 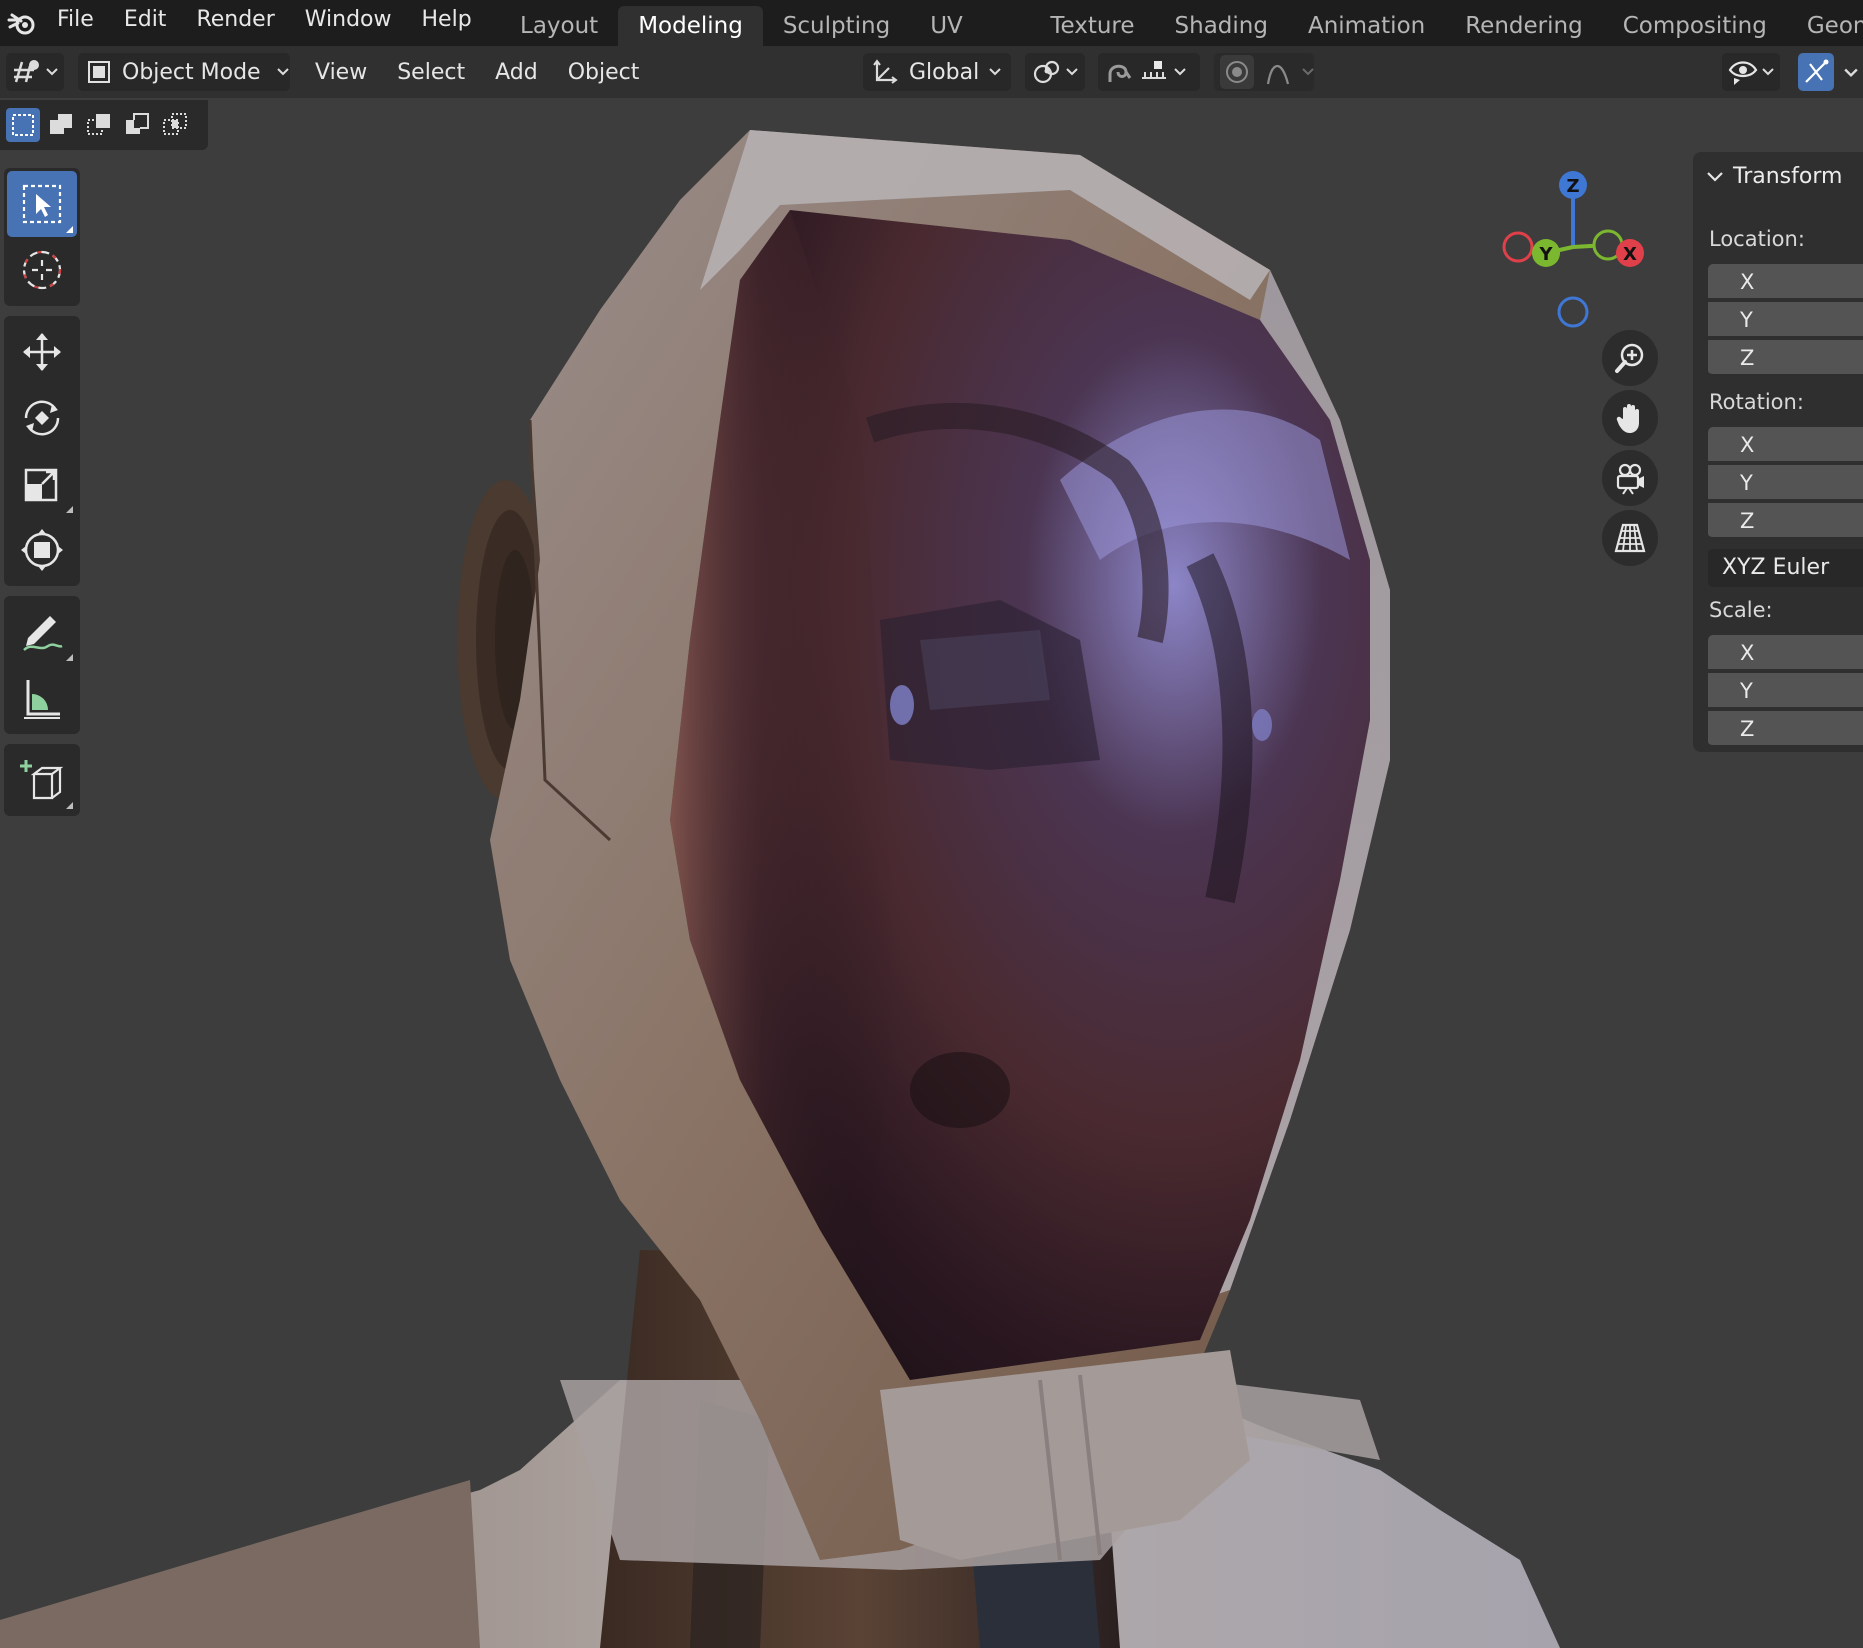 I want to click on gizmo-neg-z-circle, so click(x=1573, y=312).